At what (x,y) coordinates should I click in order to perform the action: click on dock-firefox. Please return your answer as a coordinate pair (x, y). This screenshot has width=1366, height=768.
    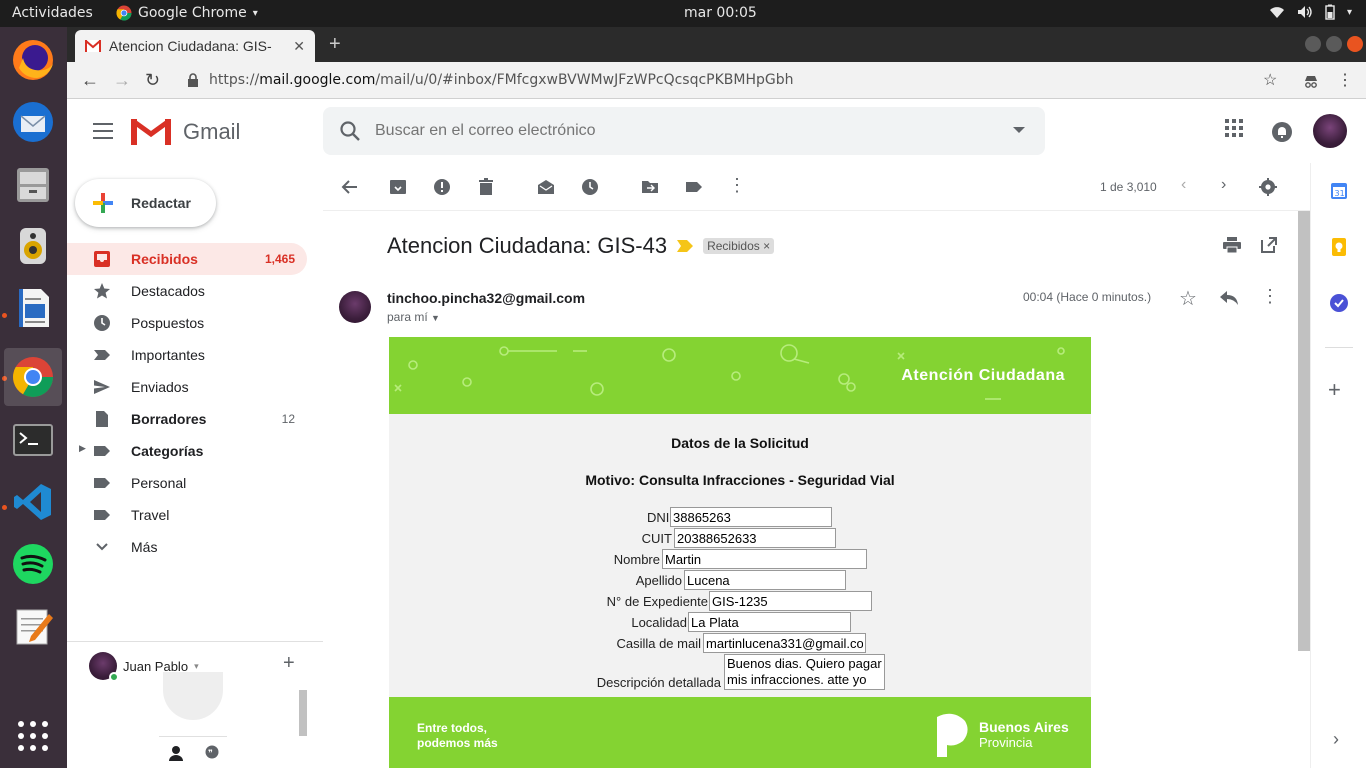
    Looking at the image, I should click on (33, 60).